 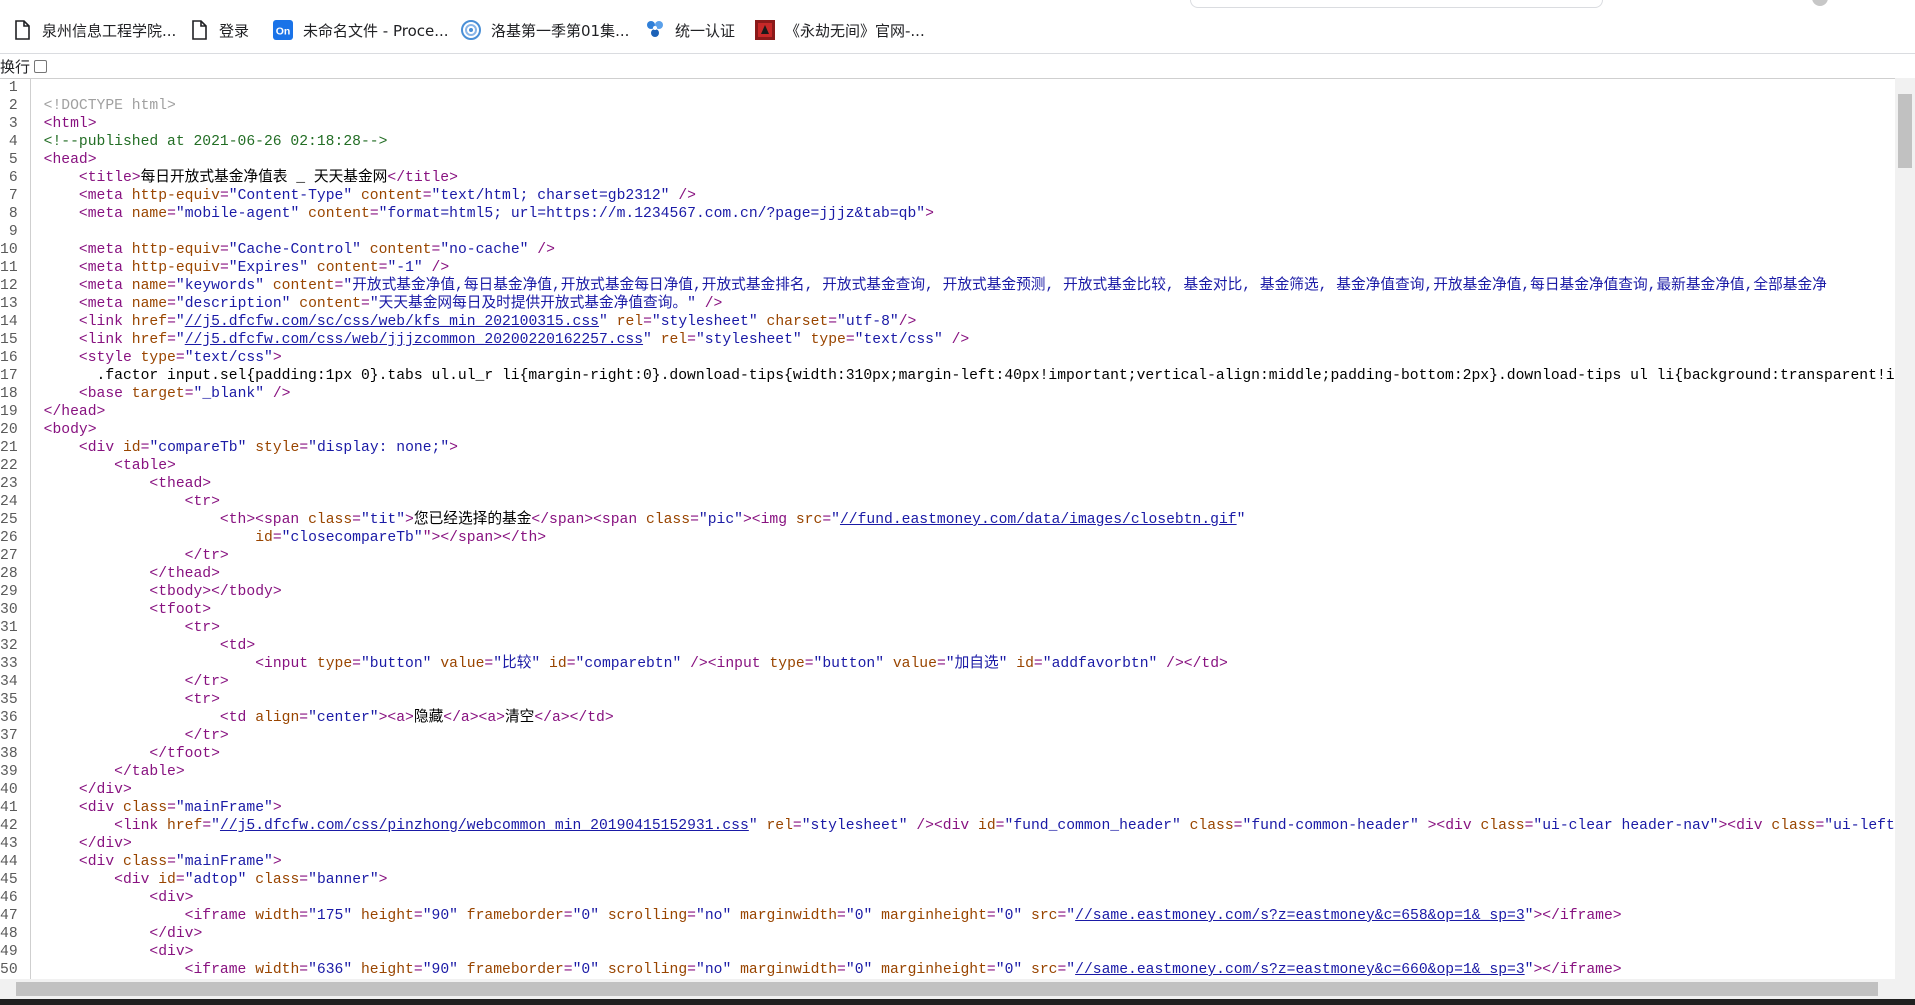 What do you see at coordinates (976, 664) in the screenshot?
I see `code-token: "加自选"` at bounding box center [976, 664].